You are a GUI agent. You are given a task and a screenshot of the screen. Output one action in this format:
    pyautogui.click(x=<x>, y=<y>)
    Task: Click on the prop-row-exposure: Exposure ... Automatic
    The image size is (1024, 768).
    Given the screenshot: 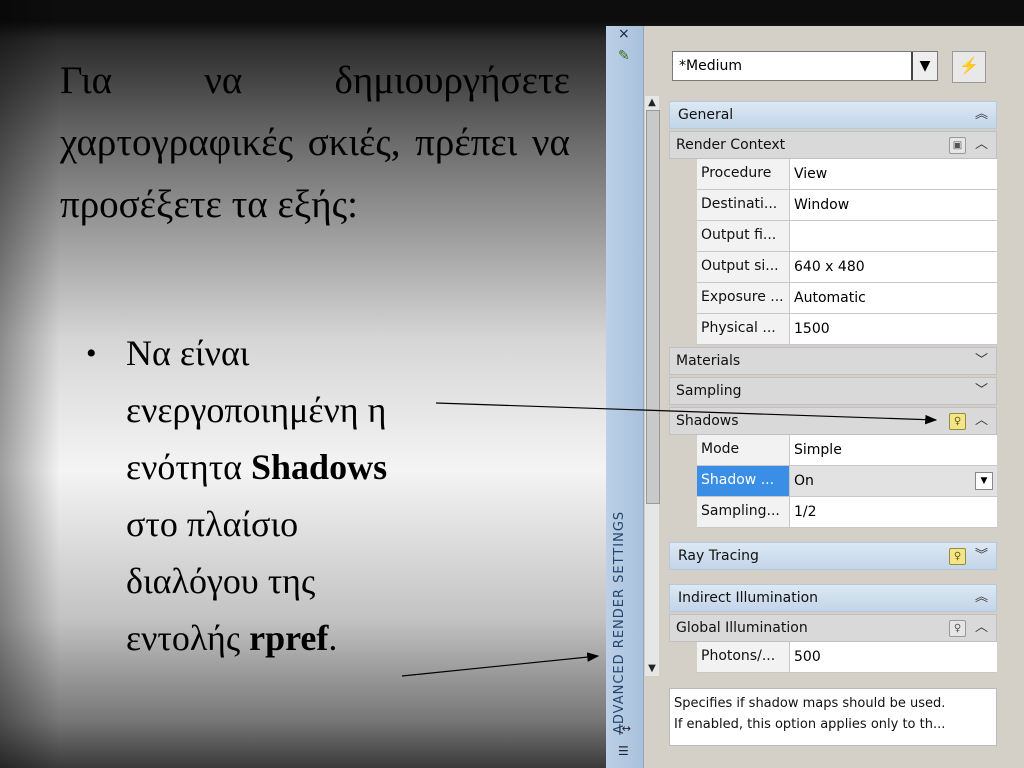 What is the action you would take?
    pyautogui.click(x=847, y=298)
    